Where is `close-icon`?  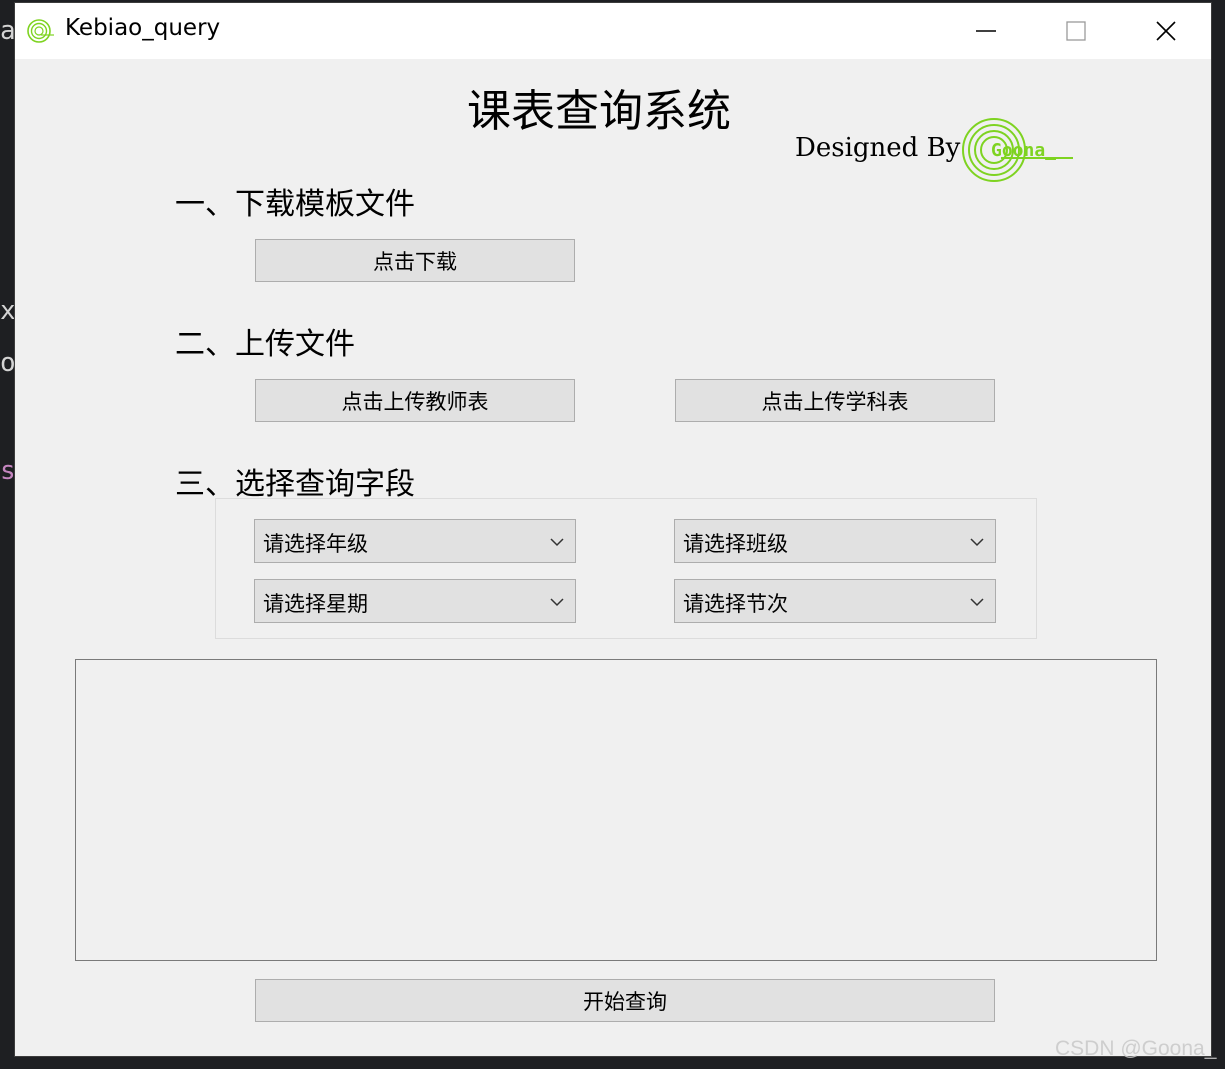
close-icon is located at coordinates (1166, 31).